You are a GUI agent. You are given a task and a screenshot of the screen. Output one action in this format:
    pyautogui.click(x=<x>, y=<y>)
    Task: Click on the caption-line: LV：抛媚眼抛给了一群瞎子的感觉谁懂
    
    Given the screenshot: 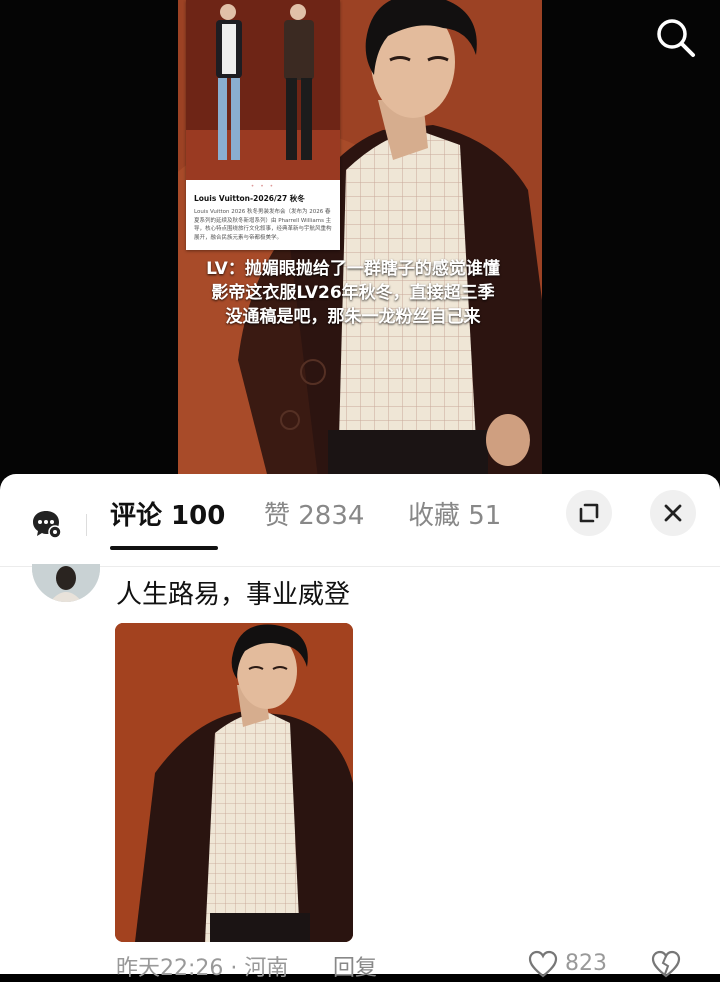 What is the action you would take?
    pyautogui.click(x=353, y=269)
    